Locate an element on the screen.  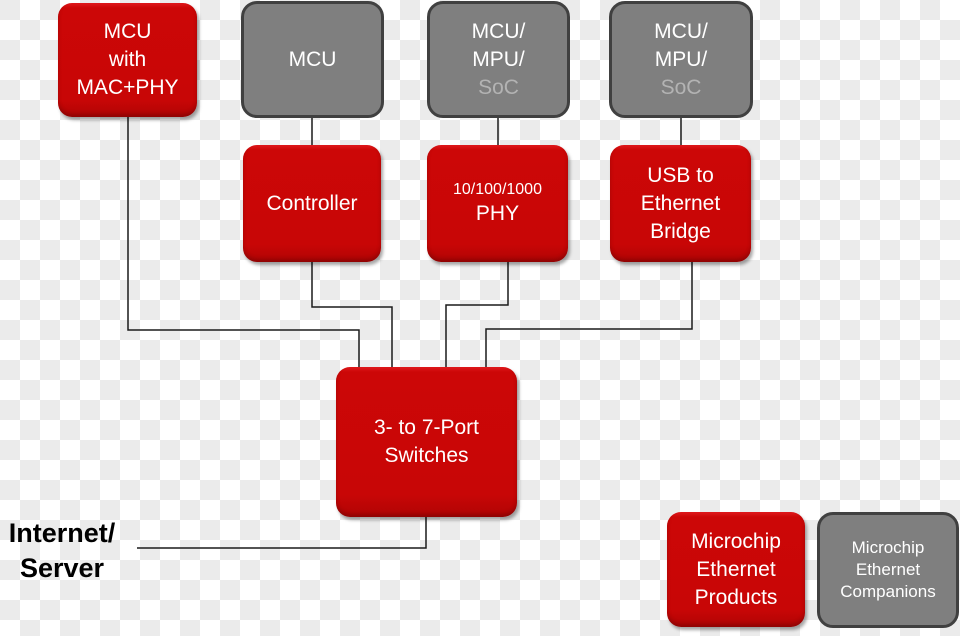
block-label-line: PHY is located at coordinates (497, 213).